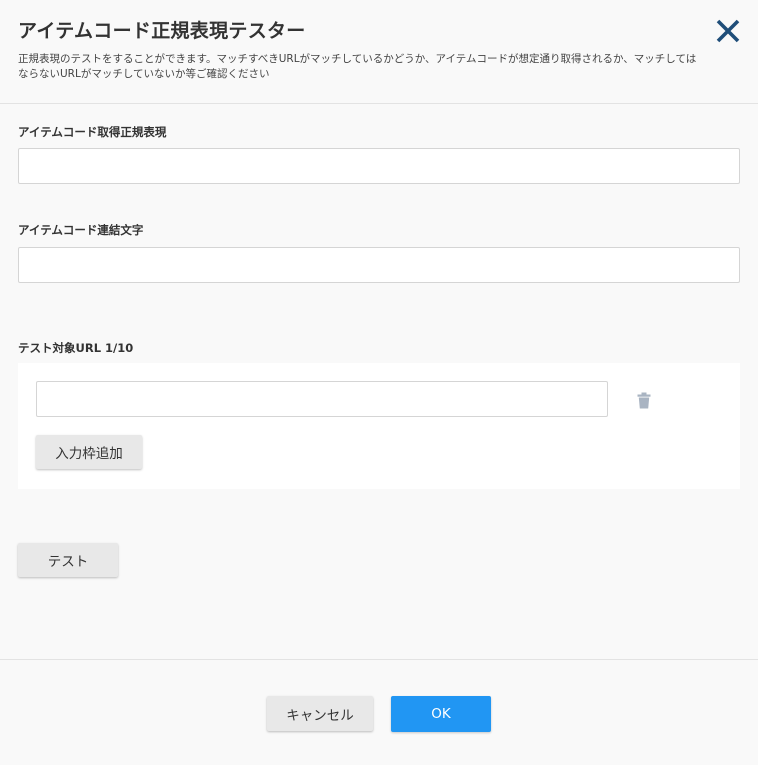 Image resolution: width=758 pixels, height=765 pixels. I want to click on close-button, so click(728, 31).